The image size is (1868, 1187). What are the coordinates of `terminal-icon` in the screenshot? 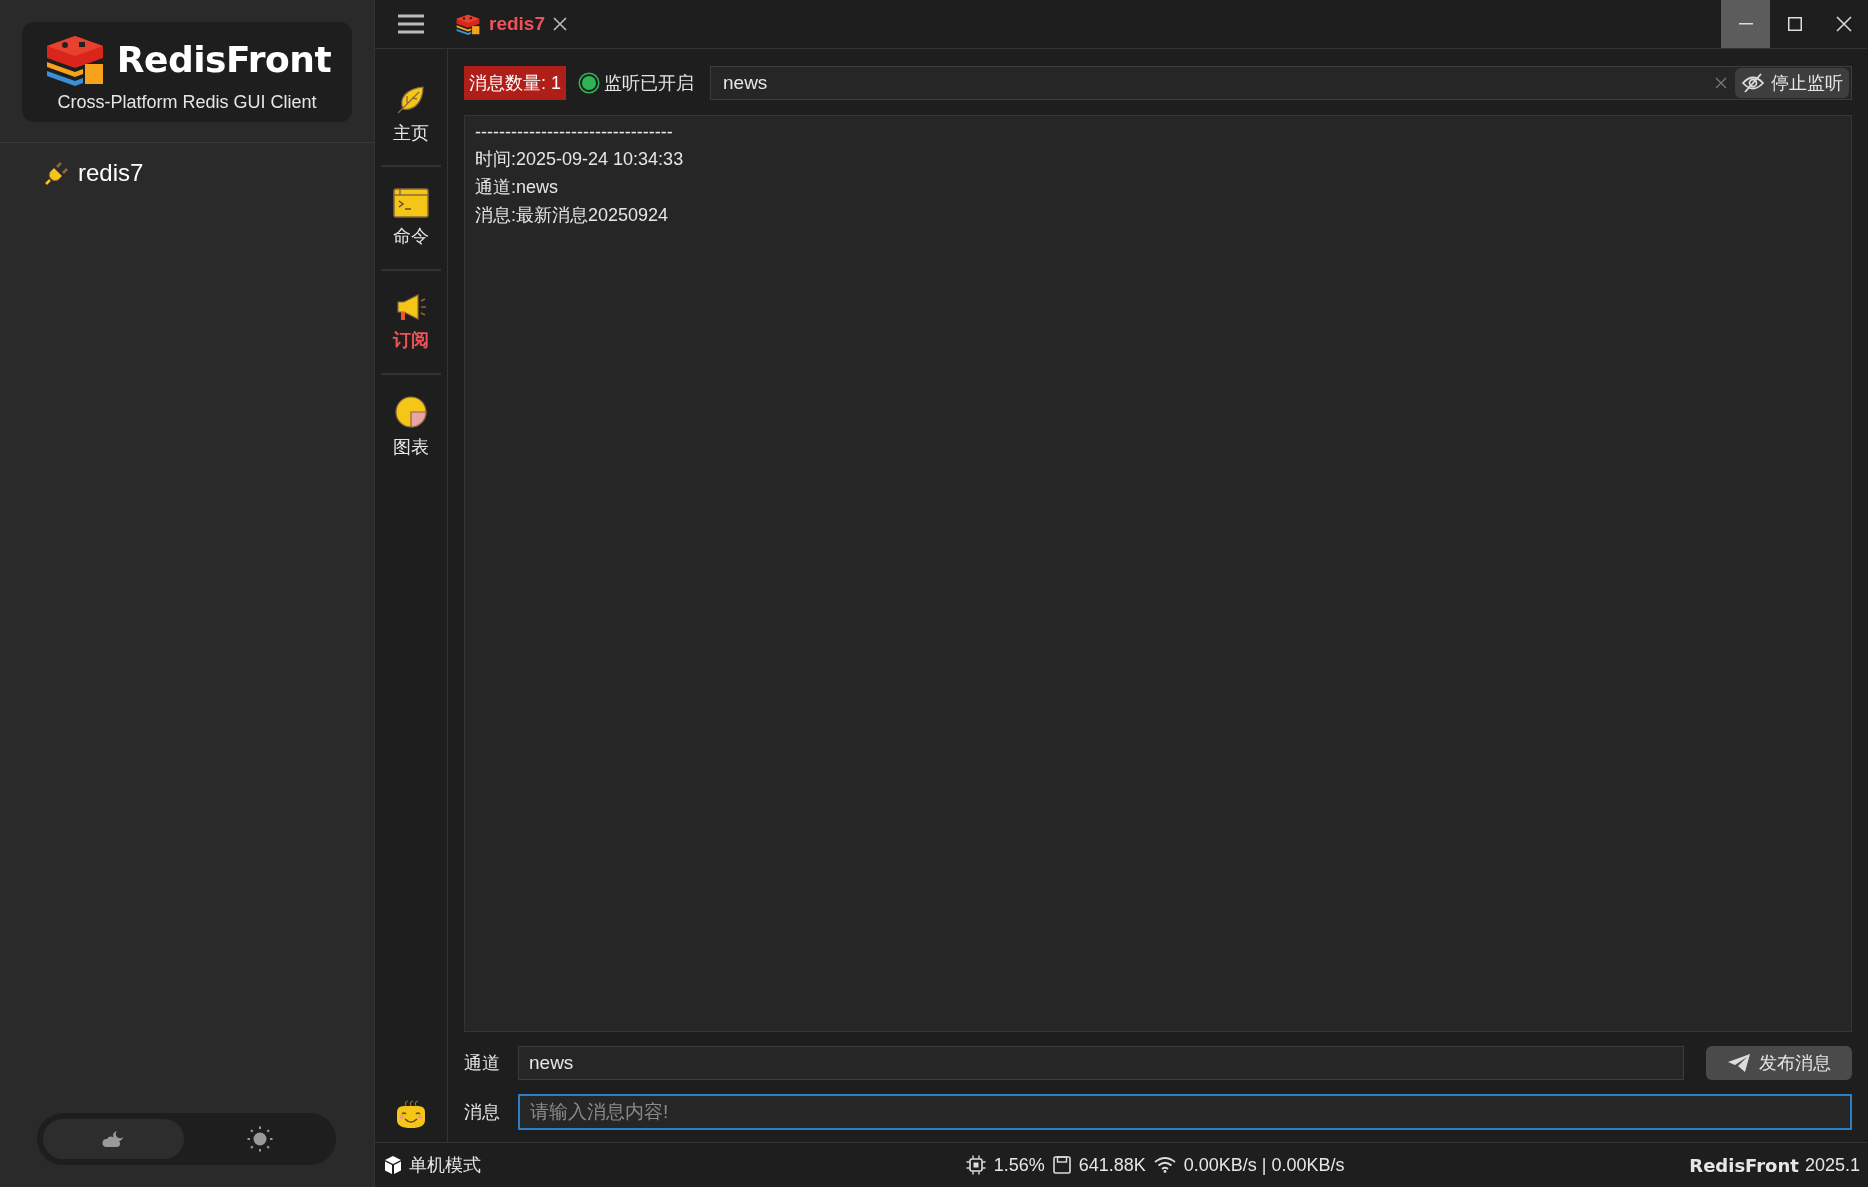 It's located at (411, 203).